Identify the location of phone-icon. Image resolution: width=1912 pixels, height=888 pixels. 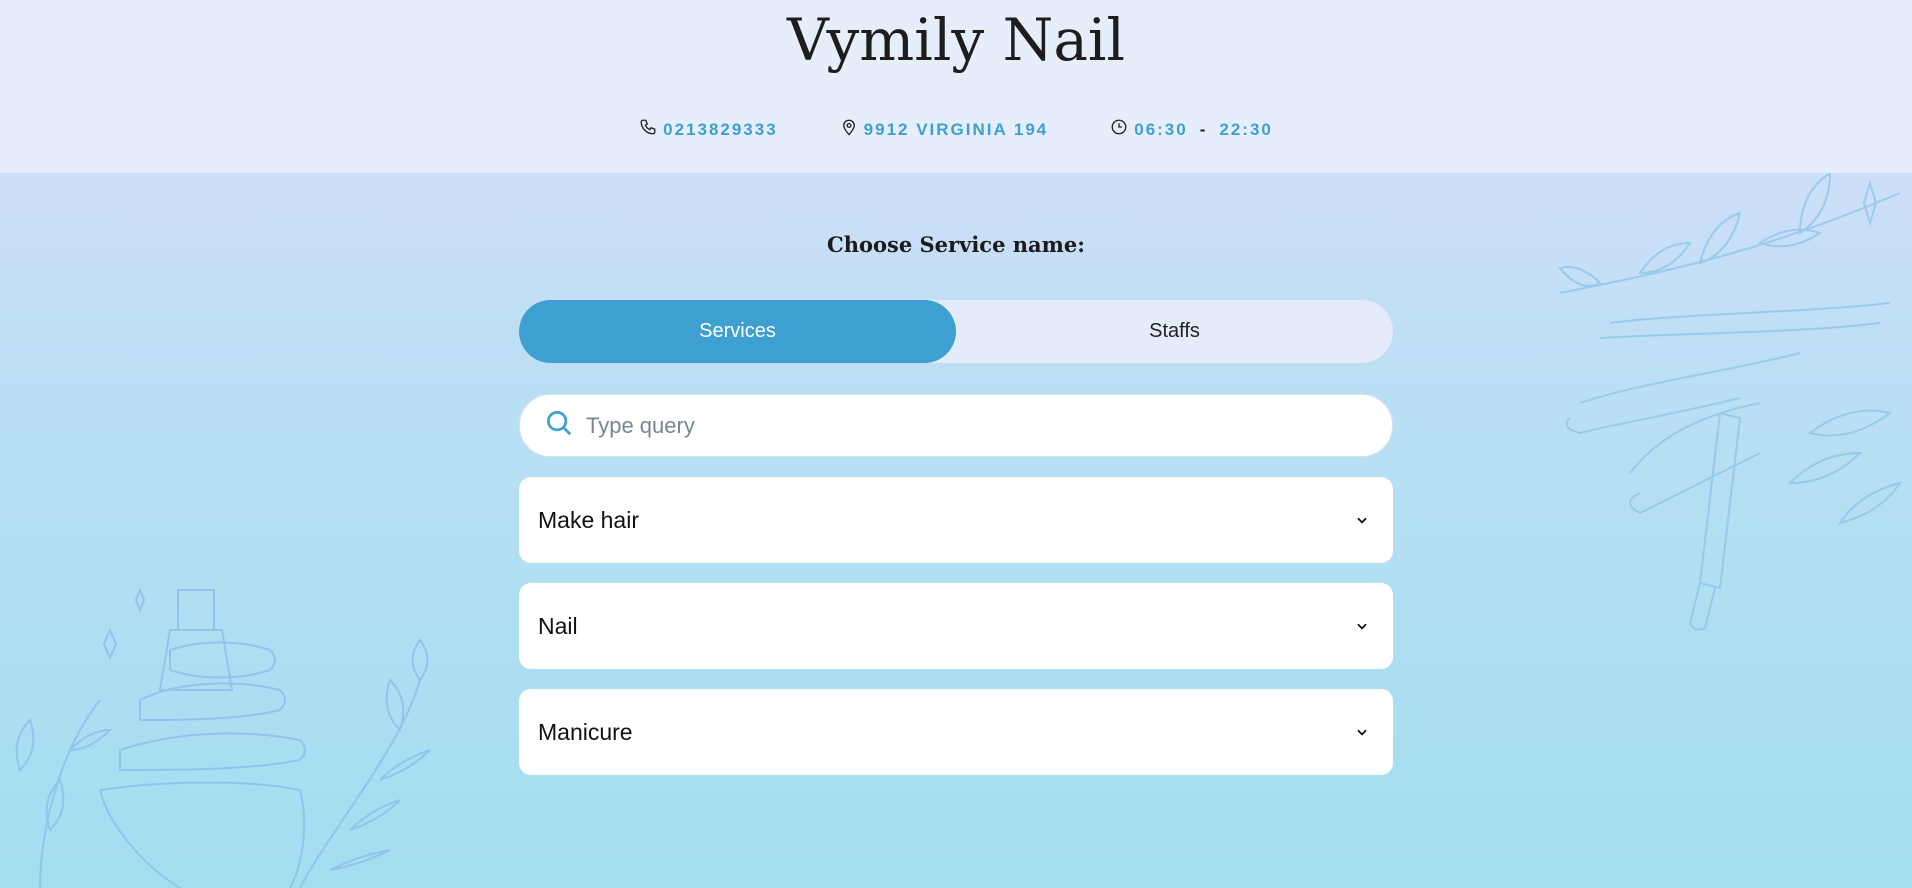
(648, 129).